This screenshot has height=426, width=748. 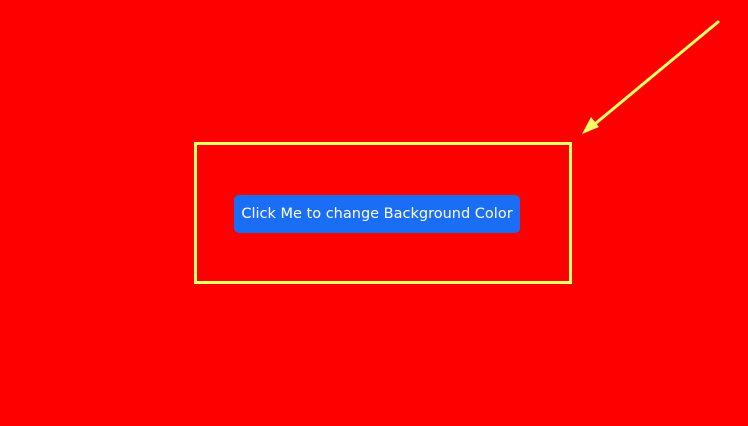 I want to click on arrow-shaft, so click(x=654, y=75).